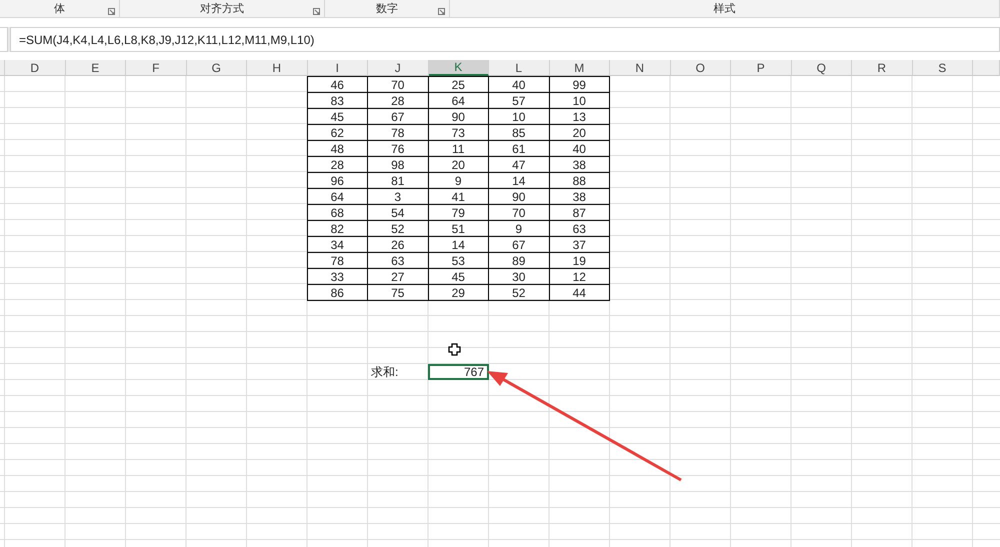 The image size is (1000, 547). I want to click on column-header: S, so click(942, 68).